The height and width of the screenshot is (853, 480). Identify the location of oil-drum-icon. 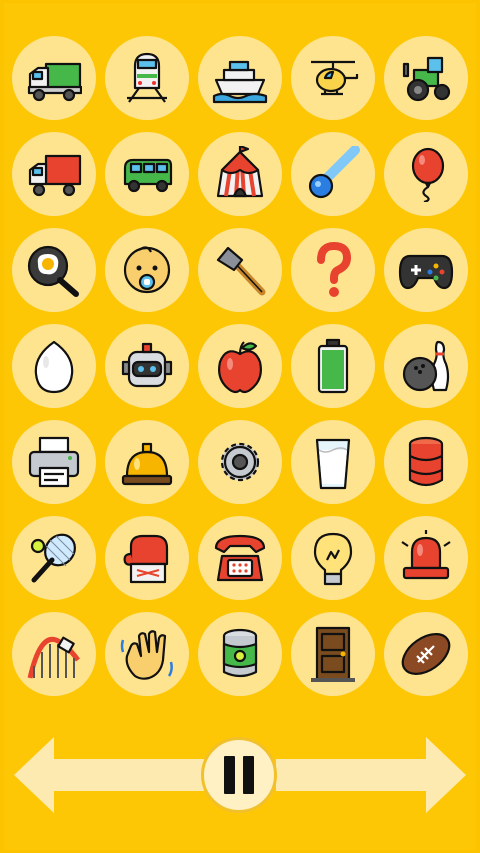
(426, 461).